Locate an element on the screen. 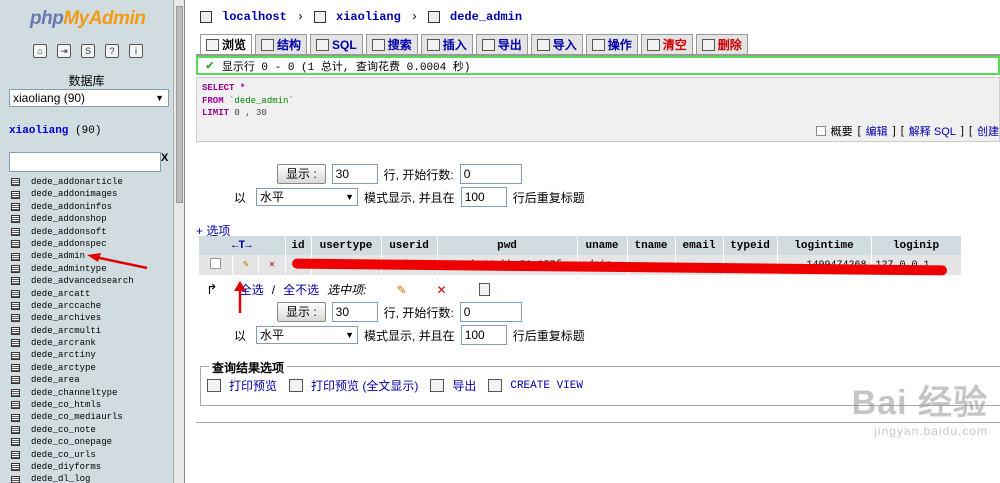  tab-insert: 插入 is located at coordinates (446, 44).